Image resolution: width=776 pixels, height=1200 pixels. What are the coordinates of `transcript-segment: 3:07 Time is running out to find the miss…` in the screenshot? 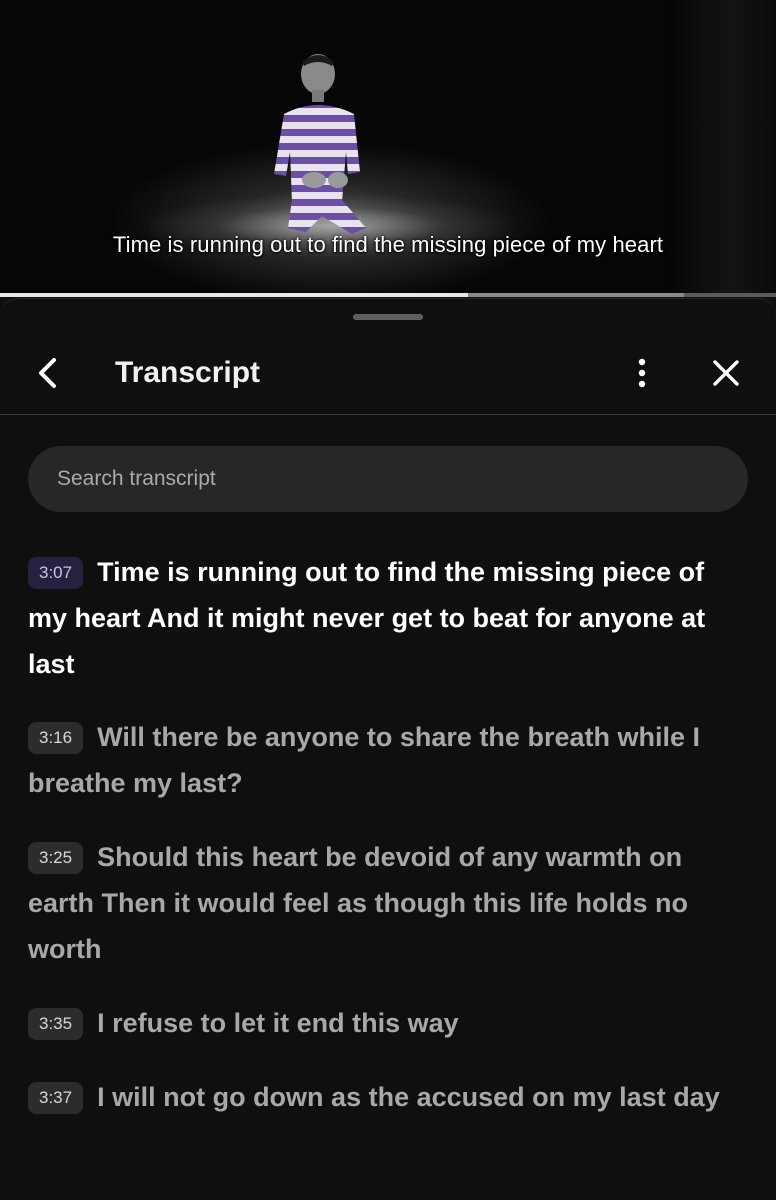 It's located at (389, 618).